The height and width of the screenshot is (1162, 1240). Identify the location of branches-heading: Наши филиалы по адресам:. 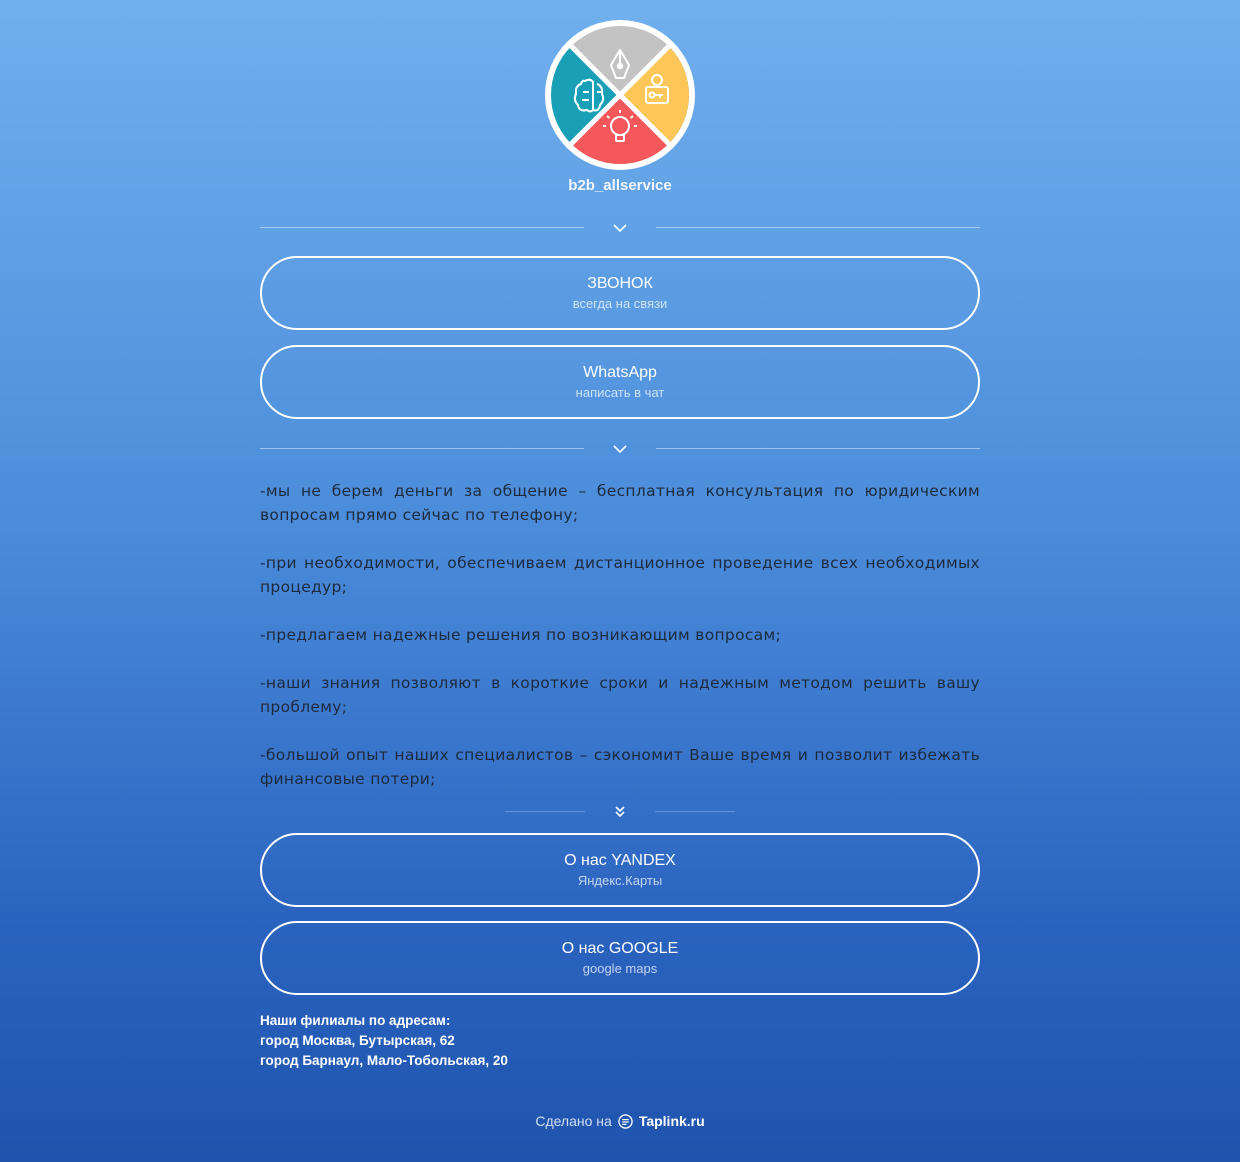
(355, 1020).